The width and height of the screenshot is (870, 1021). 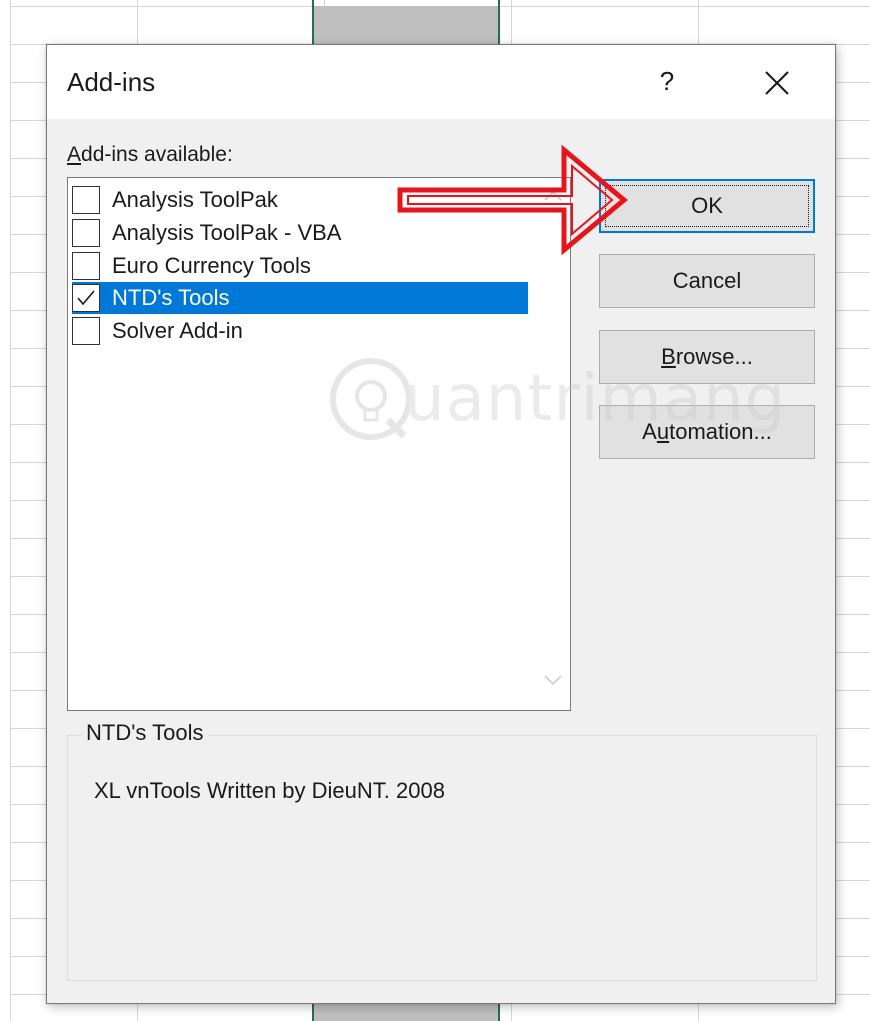 I want to click on chevron-down-icon, so click(x=553, y=680).